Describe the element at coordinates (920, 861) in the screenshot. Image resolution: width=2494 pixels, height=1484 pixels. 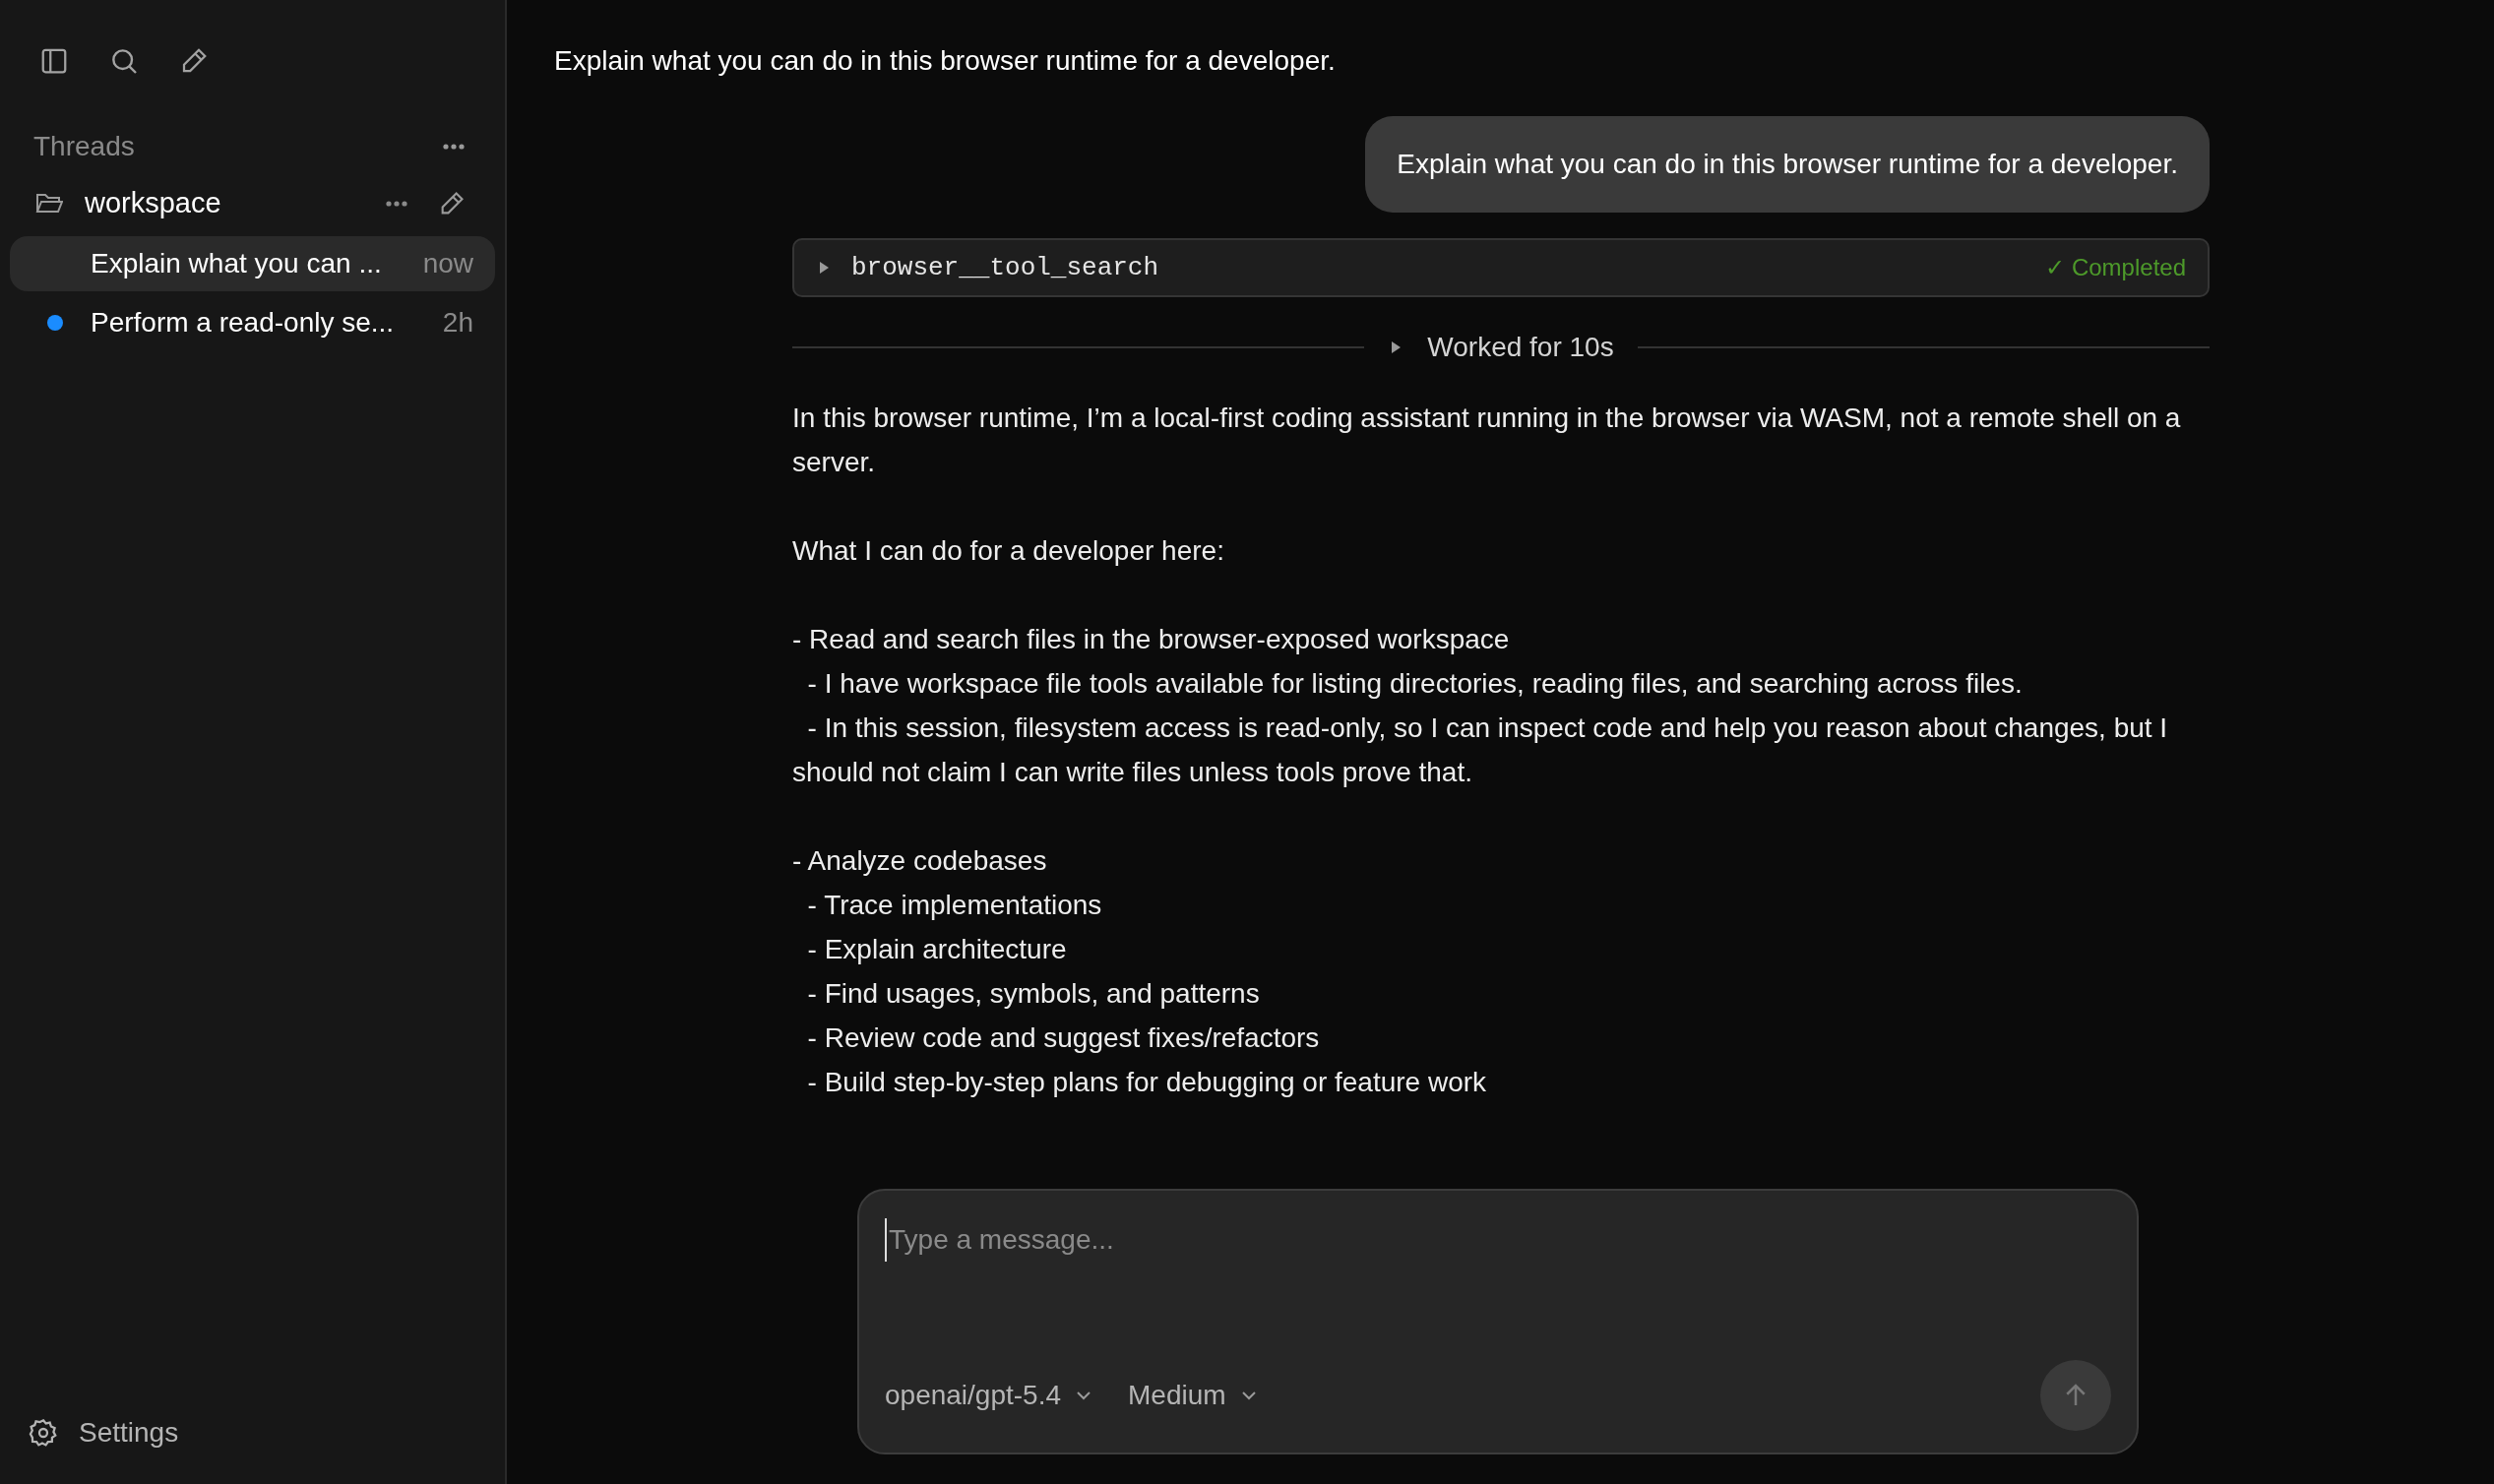
I see `answer-text: - Analyze codebases` at that location.